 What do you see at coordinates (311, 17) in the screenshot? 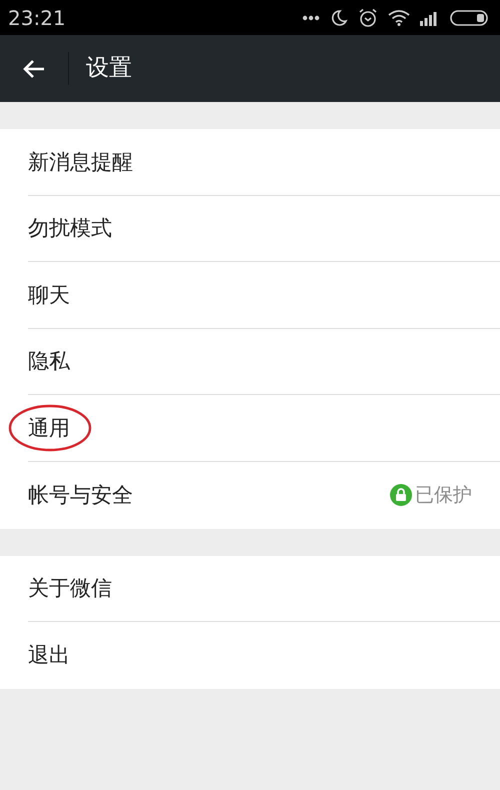
I see `more-icon` at bounding box center [311, 17].